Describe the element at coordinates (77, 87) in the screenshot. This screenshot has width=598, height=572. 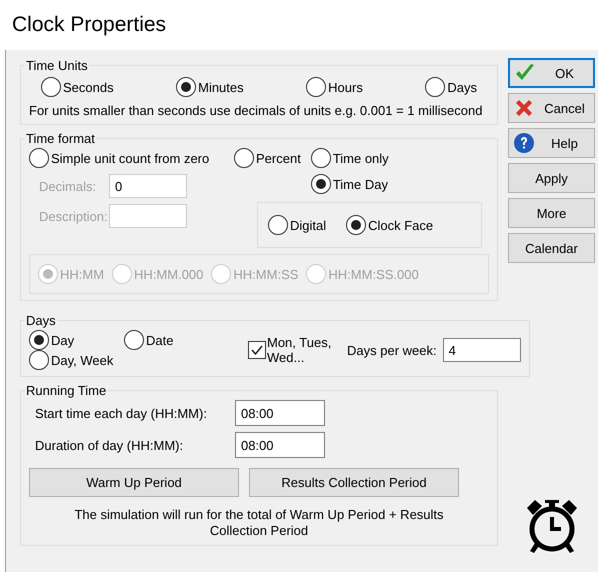
I see `radio-button: Seconds` at that location.